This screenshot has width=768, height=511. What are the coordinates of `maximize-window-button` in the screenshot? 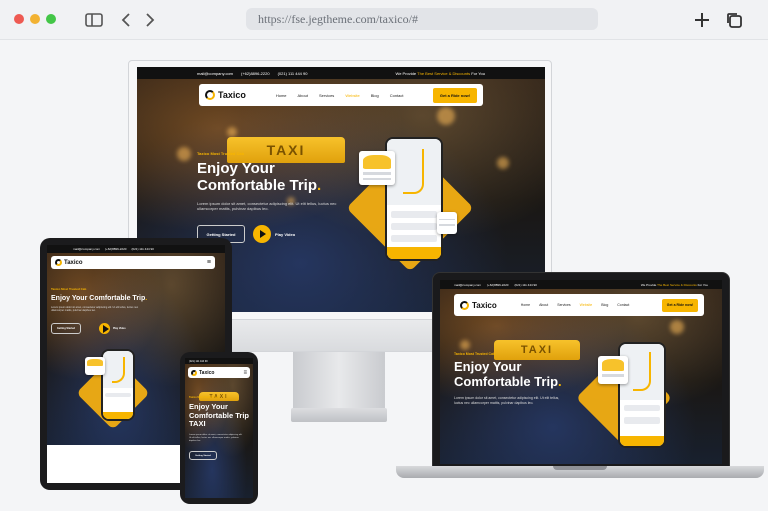 It's located at (51, 19).